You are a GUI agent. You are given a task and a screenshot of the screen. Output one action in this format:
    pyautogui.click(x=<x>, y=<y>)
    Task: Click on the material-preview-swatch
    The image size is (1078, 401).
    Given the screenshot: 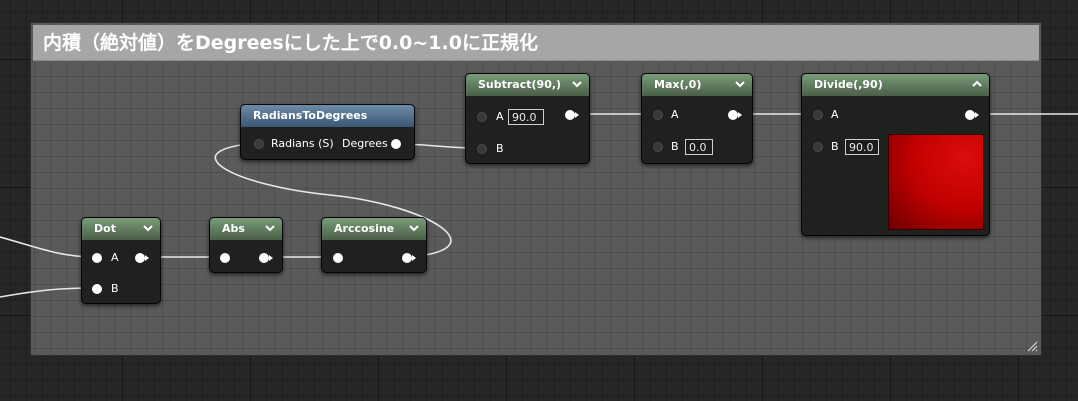 What is the action you would take?
    pyautogui.click(x=936, y=182)
    